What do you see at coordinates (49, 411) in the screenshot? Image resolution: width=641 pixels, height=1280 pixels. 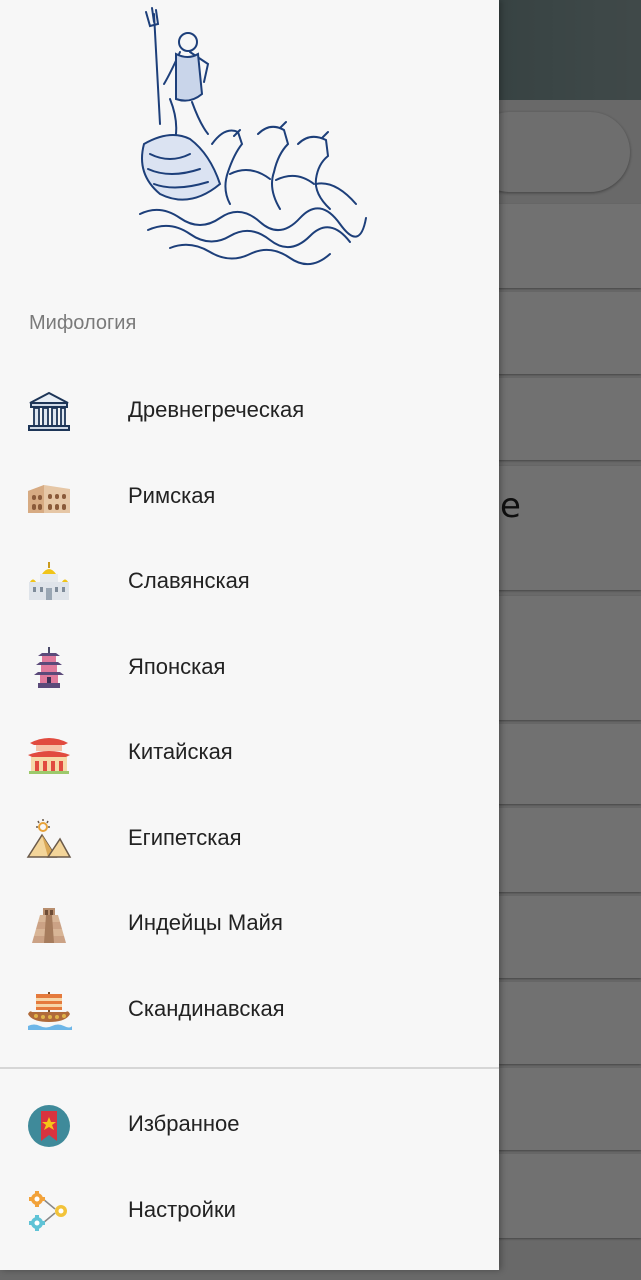 I see `greek-temple-icon` at bounding box center [49, 411].